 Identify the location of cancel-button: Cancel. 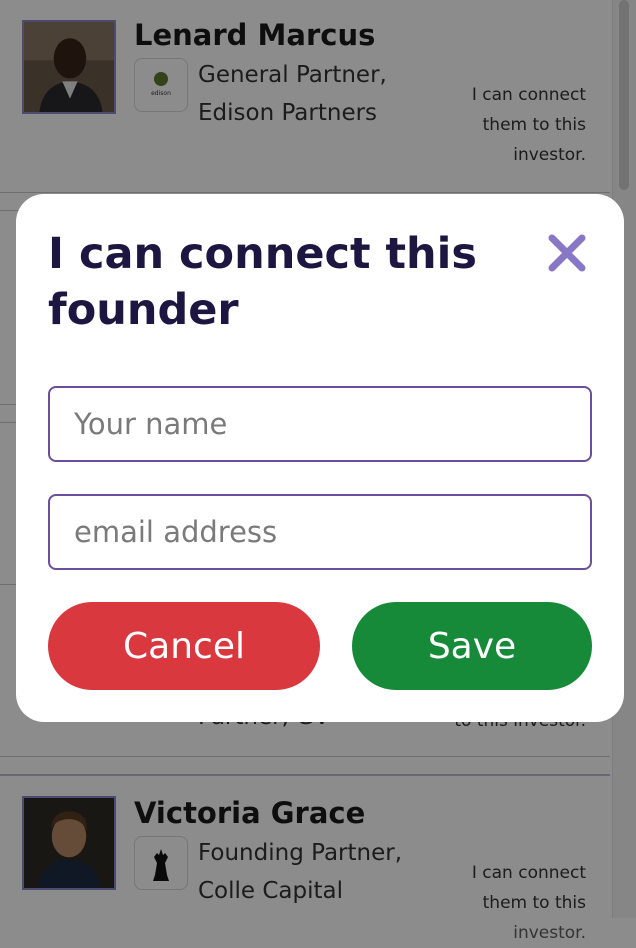
(184, 646).